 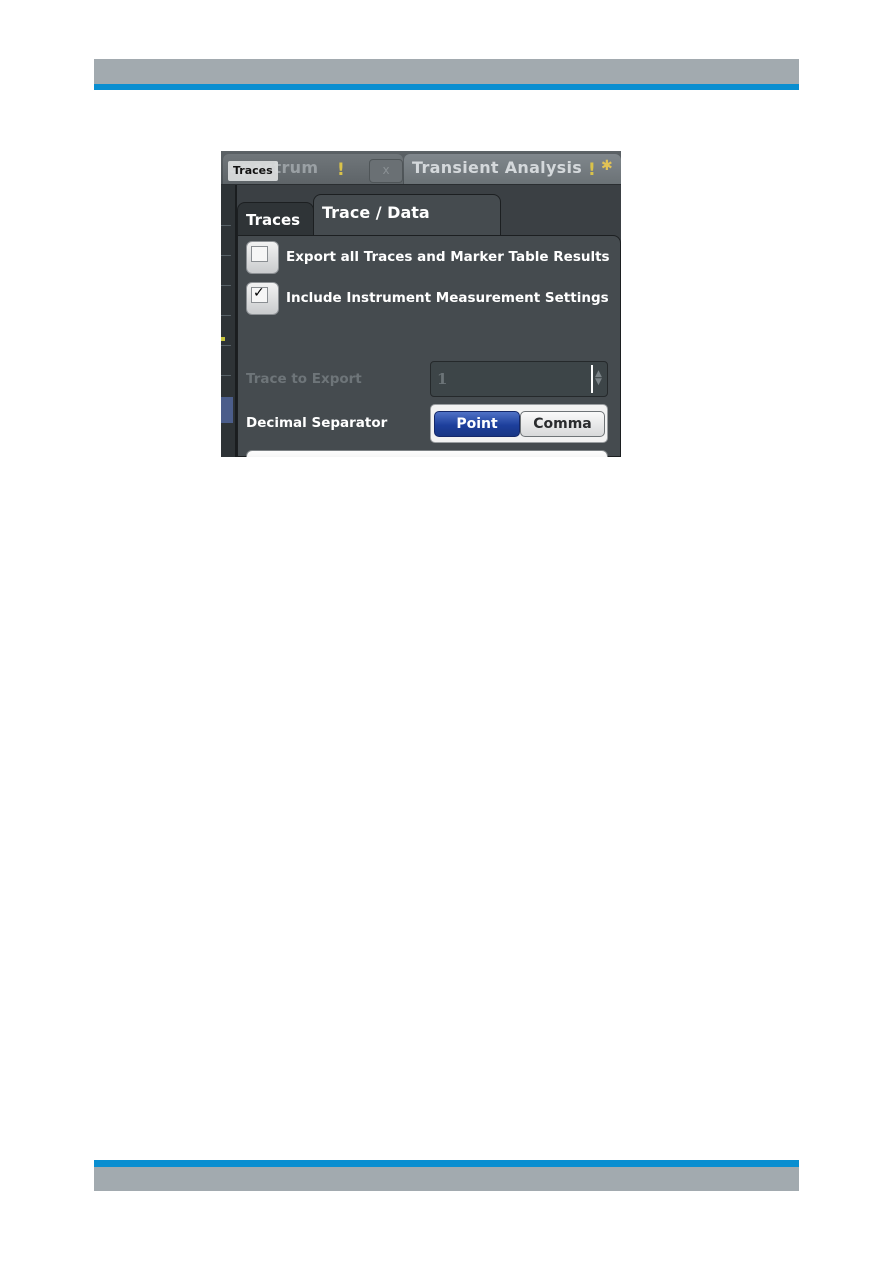 What do you see at coordinates (275, 219) in the screenshot?
I see `tab-traces: Traces` at bounding box center [275, 219].